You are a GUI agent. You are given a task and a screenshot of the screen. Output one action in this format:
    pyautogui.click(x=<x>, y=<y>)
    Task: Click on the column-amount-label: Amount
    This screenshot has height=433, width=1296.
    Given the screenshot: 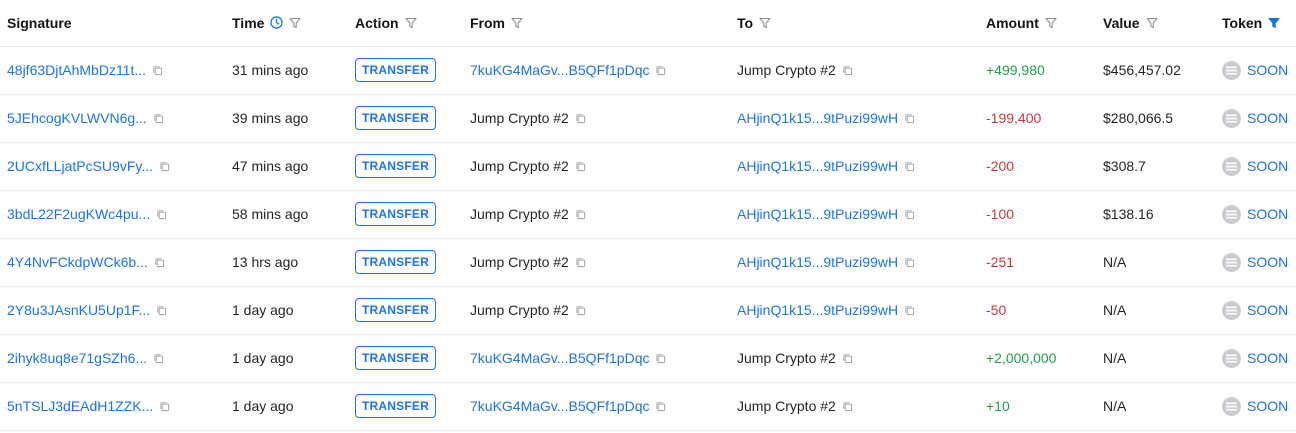 What is the action you would take?
    pyautogui.click(x=1012, y=22)
    